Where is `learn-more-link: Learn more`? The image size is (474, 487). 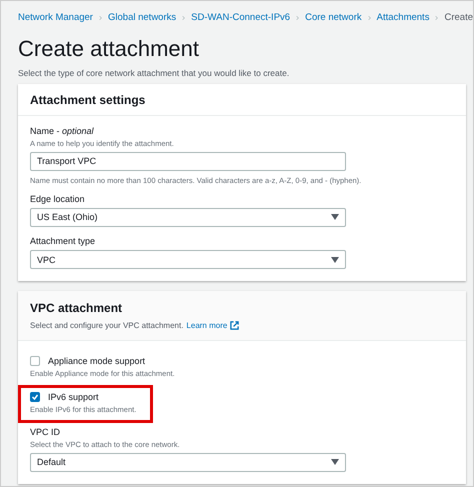 learn-more-link: Learn more is located at coordinates (207, 325).